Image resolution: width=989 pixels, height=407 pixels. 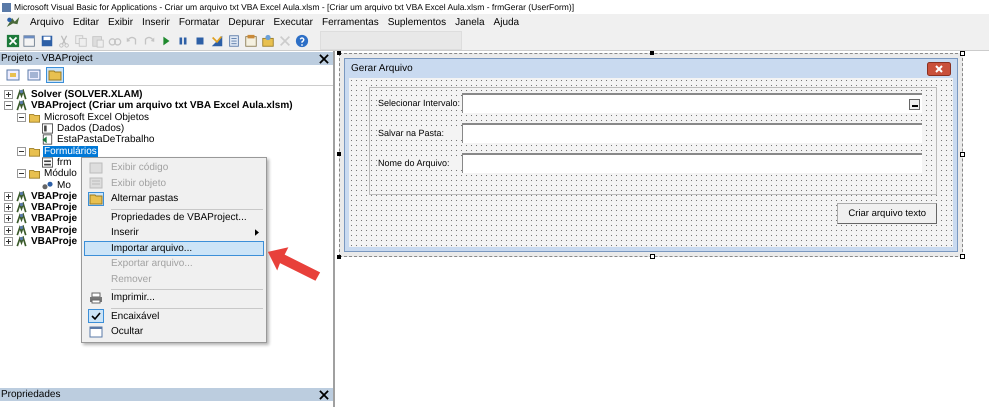 What do you see at coordinates (87, 94) in the screenshot?
I see `tree-item: Solver (SOLVER.XLAM)` at bounding box center [87, 94].